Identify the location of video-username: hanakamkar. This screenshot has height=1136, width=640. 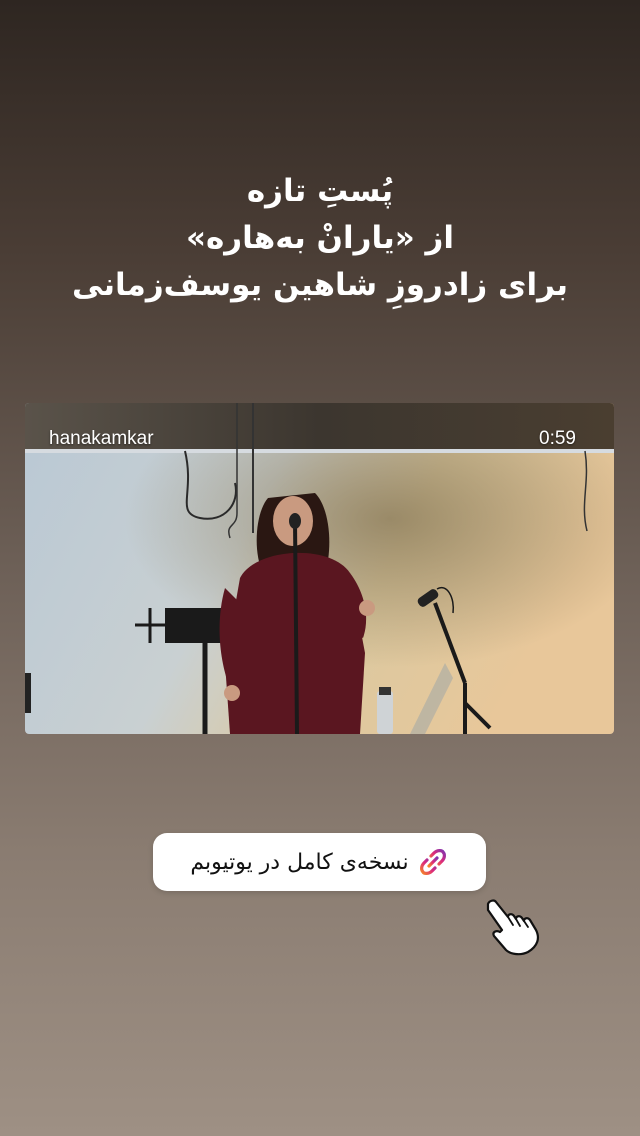
(101, 439).